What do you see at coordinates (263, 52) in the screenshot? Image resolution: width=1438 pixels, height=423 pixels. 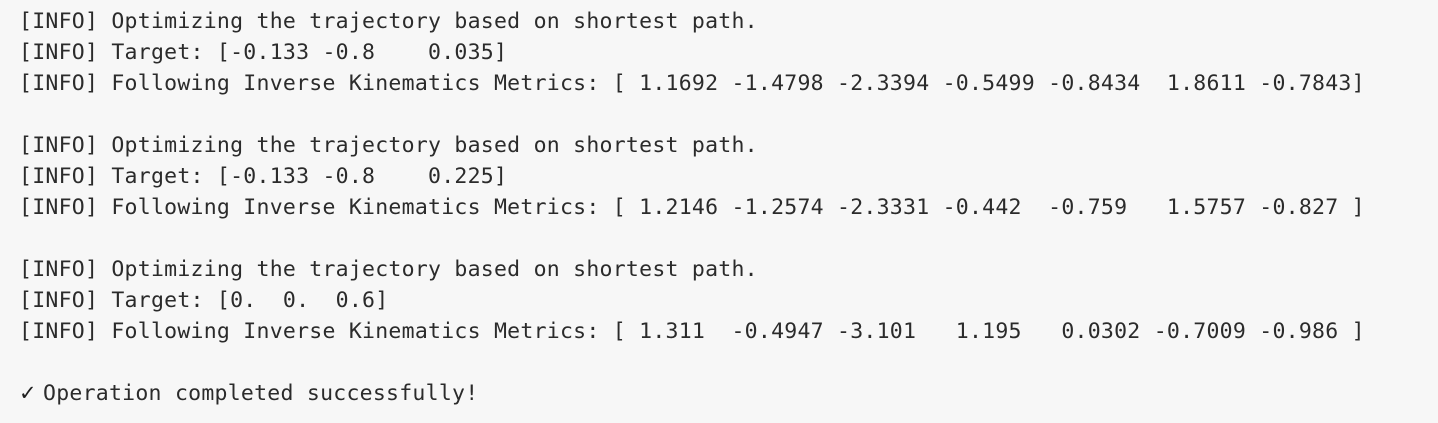 I see `log-line-target: [INFO] Target: [-0.133 -0.8 0.035]` at bounding box center [263, 52].